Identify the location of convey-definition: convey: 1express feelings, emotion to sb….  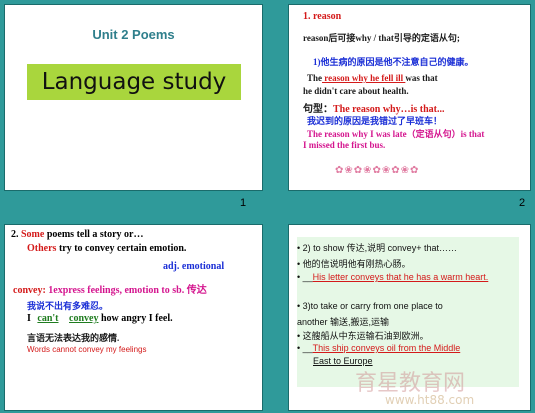
(110, 288).